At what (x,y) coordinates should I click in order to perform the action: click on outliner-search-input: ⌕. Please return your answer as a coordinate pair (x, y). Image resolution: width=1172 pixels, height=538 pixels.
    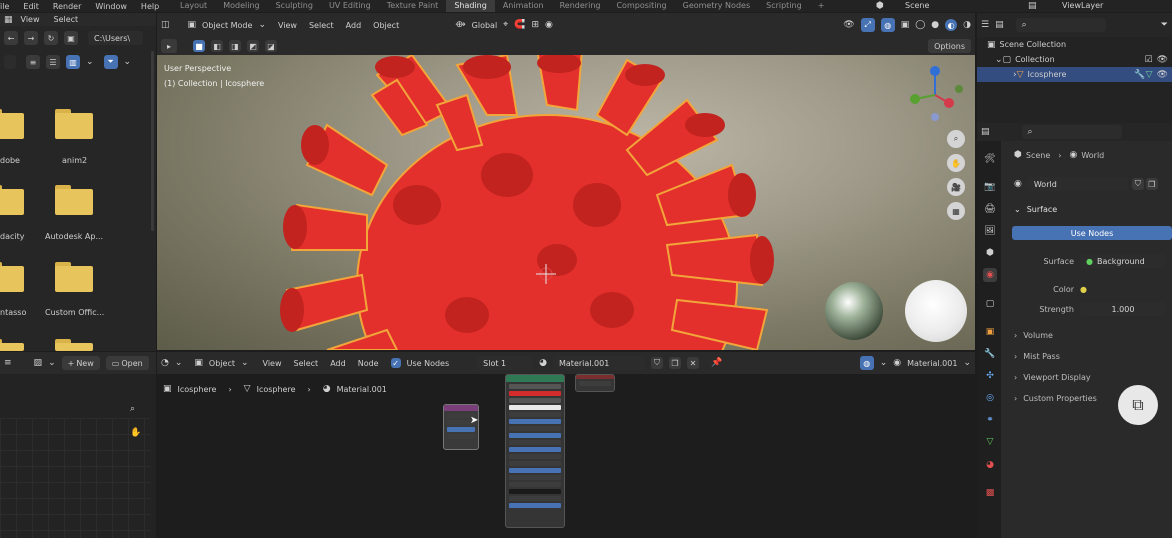
    Looking at the image, I should click on (1060, 25).